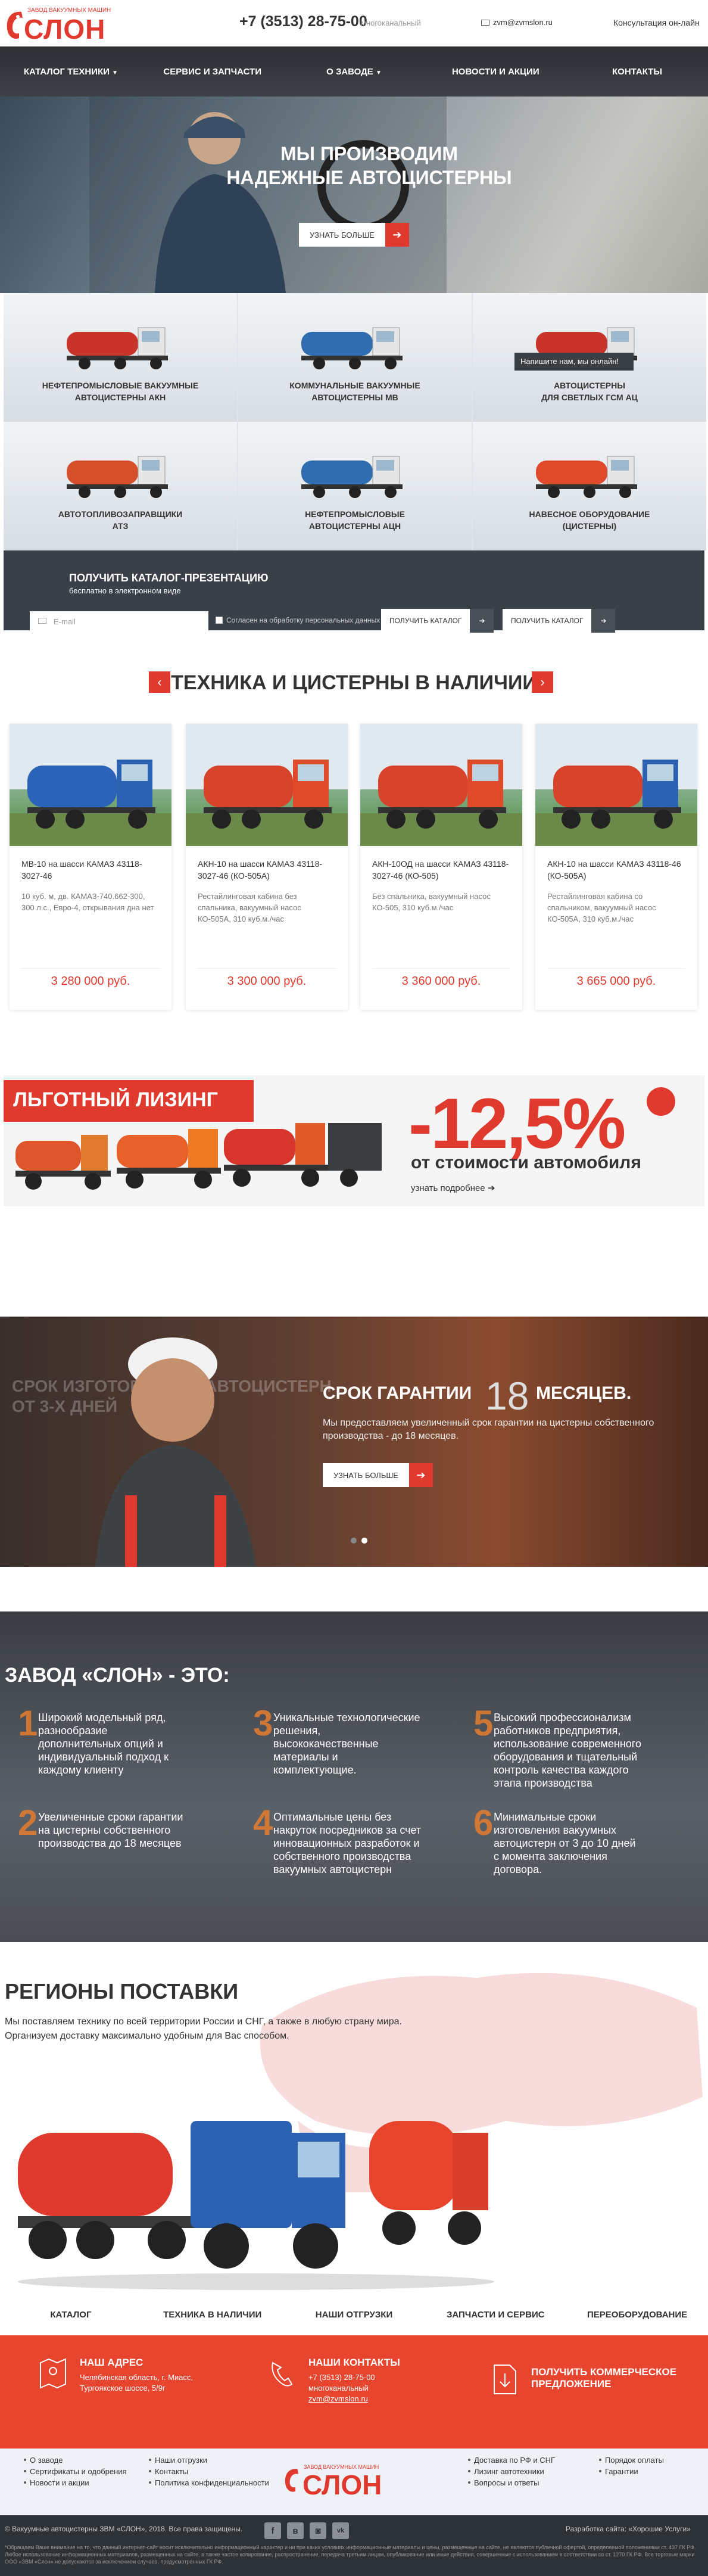 The image size is (708, 2576). I want to click on hero-line-2: НАДЕЖНЫЕ АВТОЦИСТЕРНЫ, so click(369, 177).